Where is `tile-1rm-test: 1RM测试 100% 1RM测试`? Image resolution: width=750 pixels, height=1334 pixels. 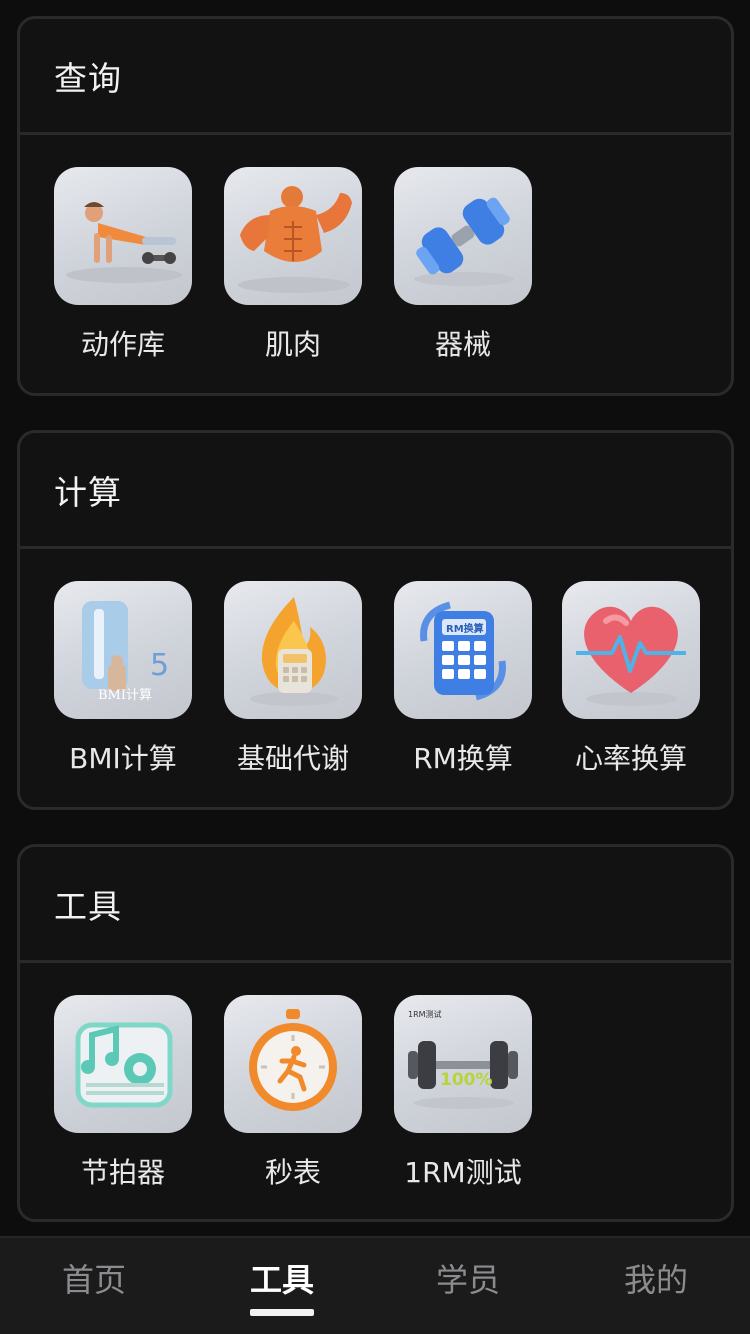
tile-1rm-test: 1RM测试 100% 1RM测试 is located at coordinates (463, 1093).